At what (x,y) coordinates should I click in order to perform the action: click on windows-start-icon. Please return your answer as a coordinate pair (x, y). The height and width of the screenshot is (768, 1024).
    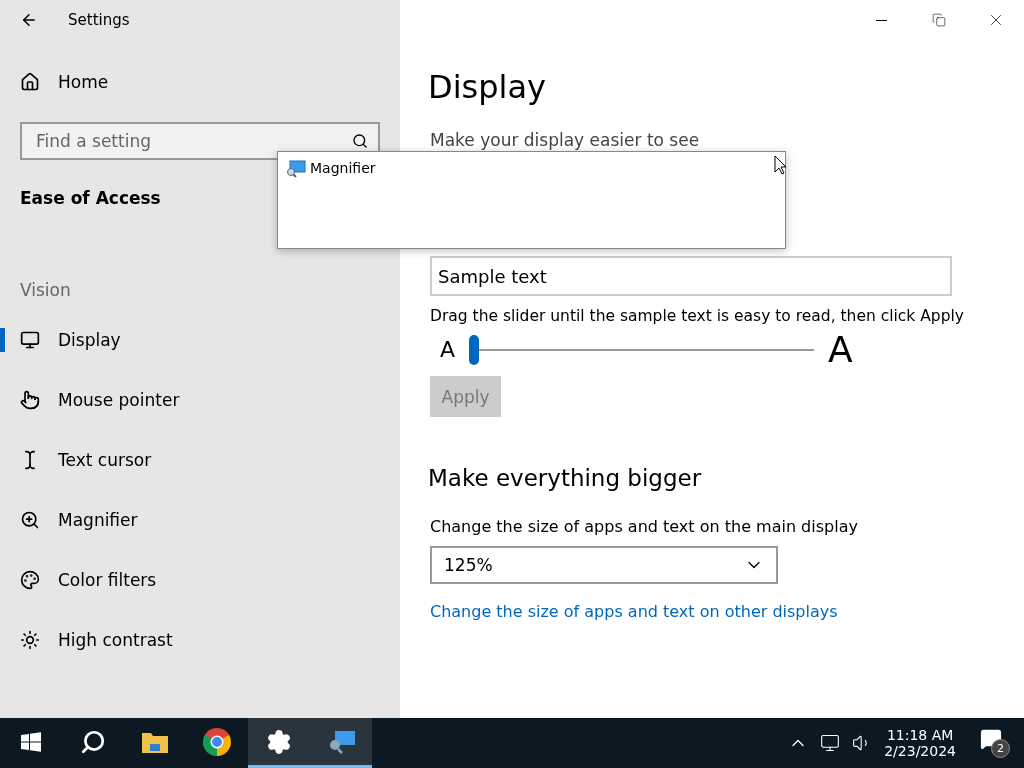
    Looking at the image, I should click on (31, 741).